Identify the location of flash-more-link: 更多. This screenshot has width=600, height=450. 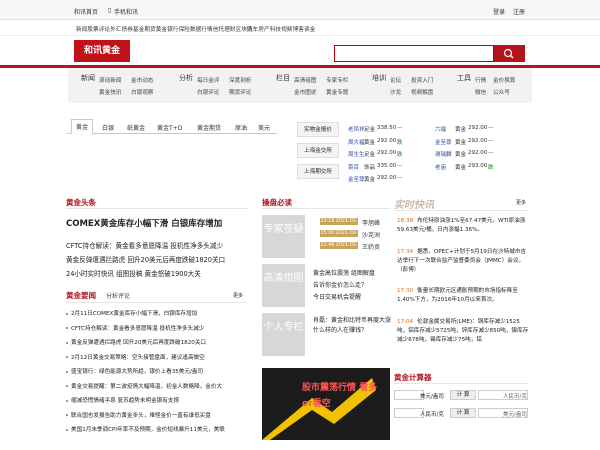
(521, 202).